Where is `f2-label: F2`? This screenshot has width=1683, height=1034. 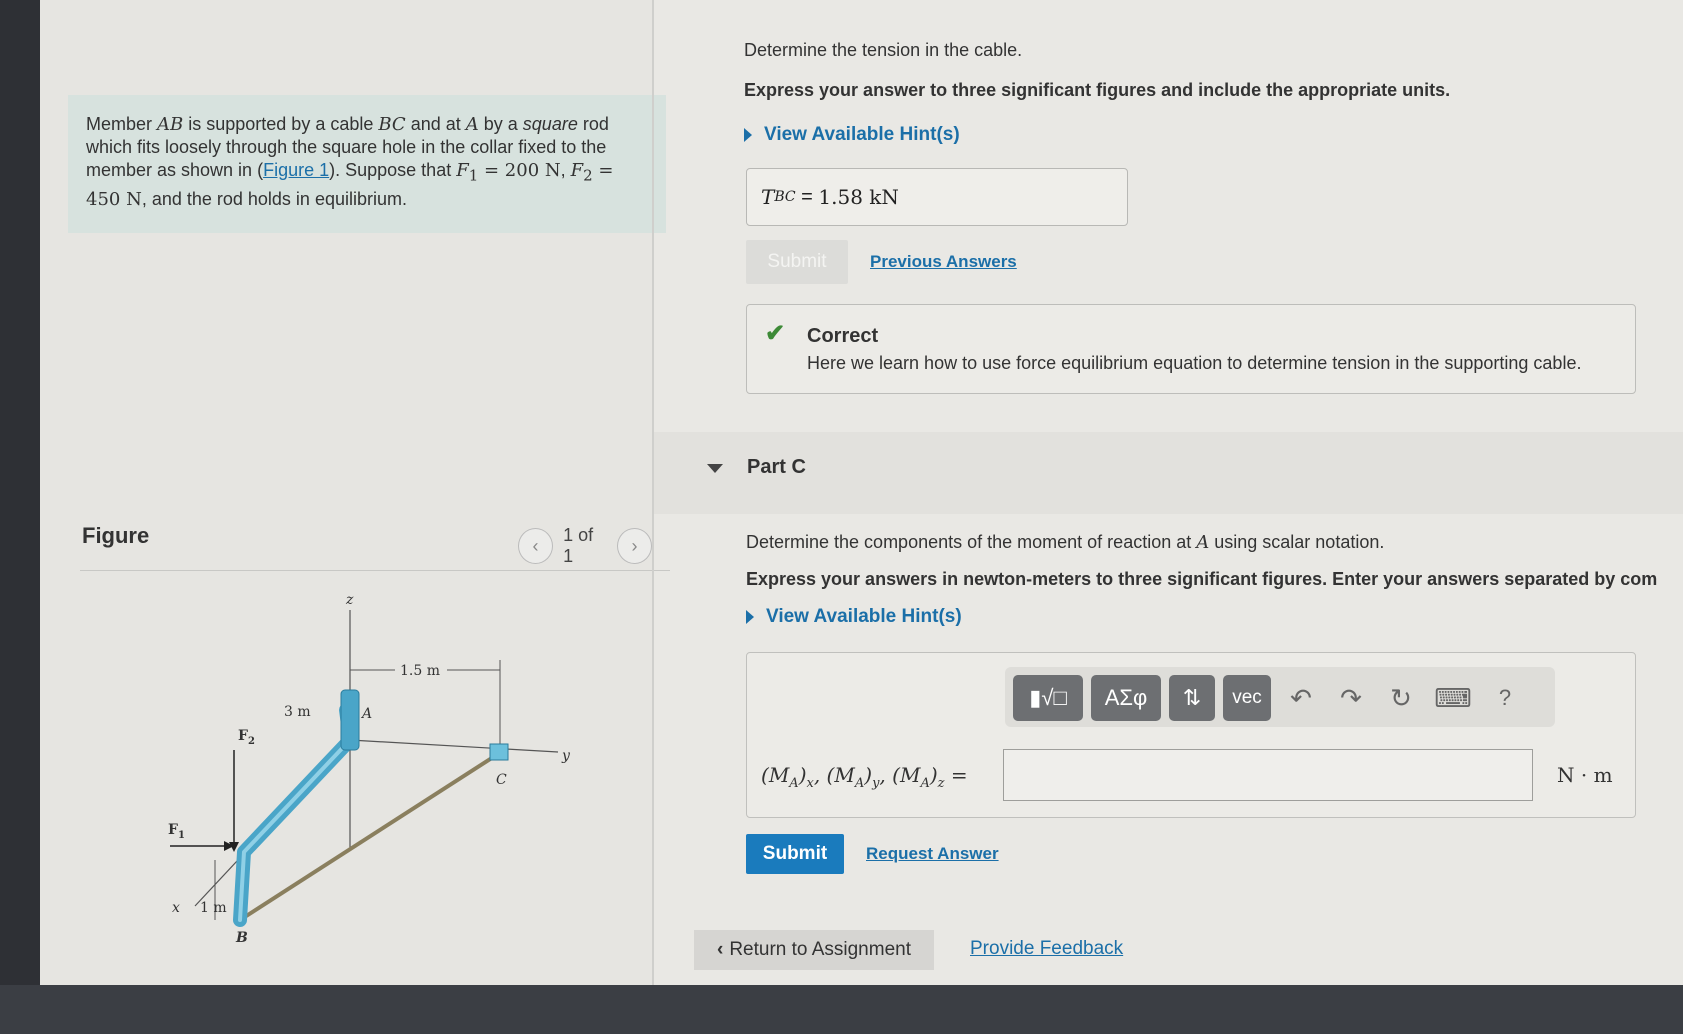 f2-label: F2 is located at coordinates (246, 737).